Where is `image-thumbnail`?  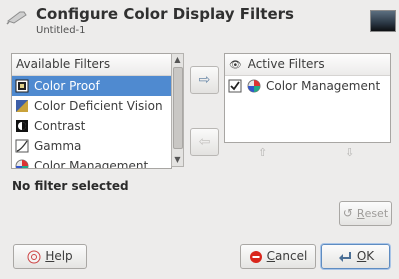
image-thumbnail is located at coordinates (383, 21).